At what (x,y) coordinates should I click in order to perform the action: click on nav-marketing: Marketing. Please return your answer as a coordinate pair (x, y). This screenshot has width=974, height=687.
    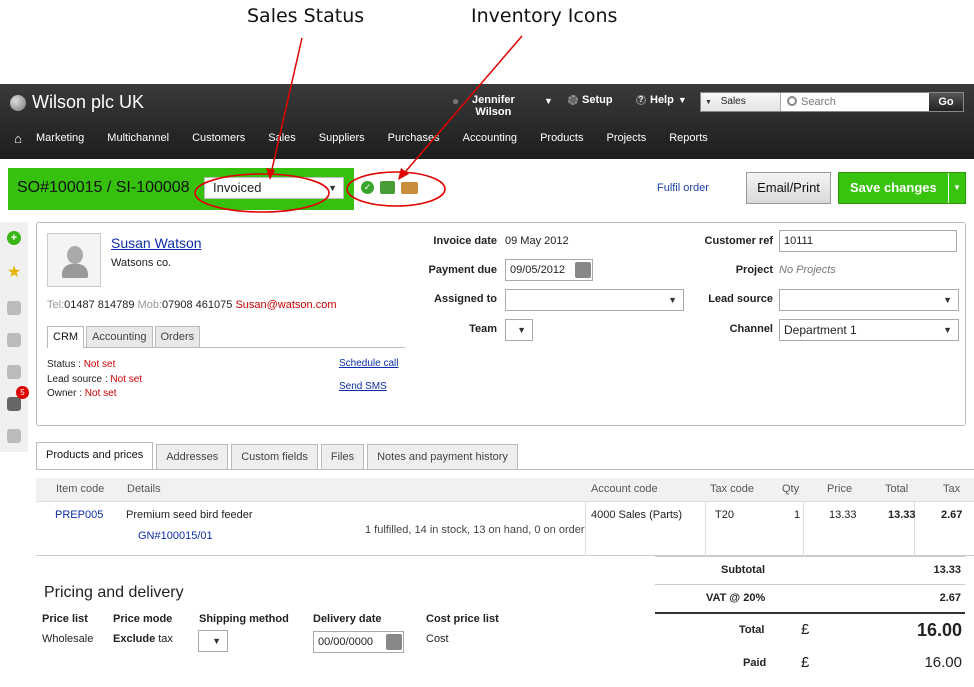
    Looking at the image, I should click on (60, 138).